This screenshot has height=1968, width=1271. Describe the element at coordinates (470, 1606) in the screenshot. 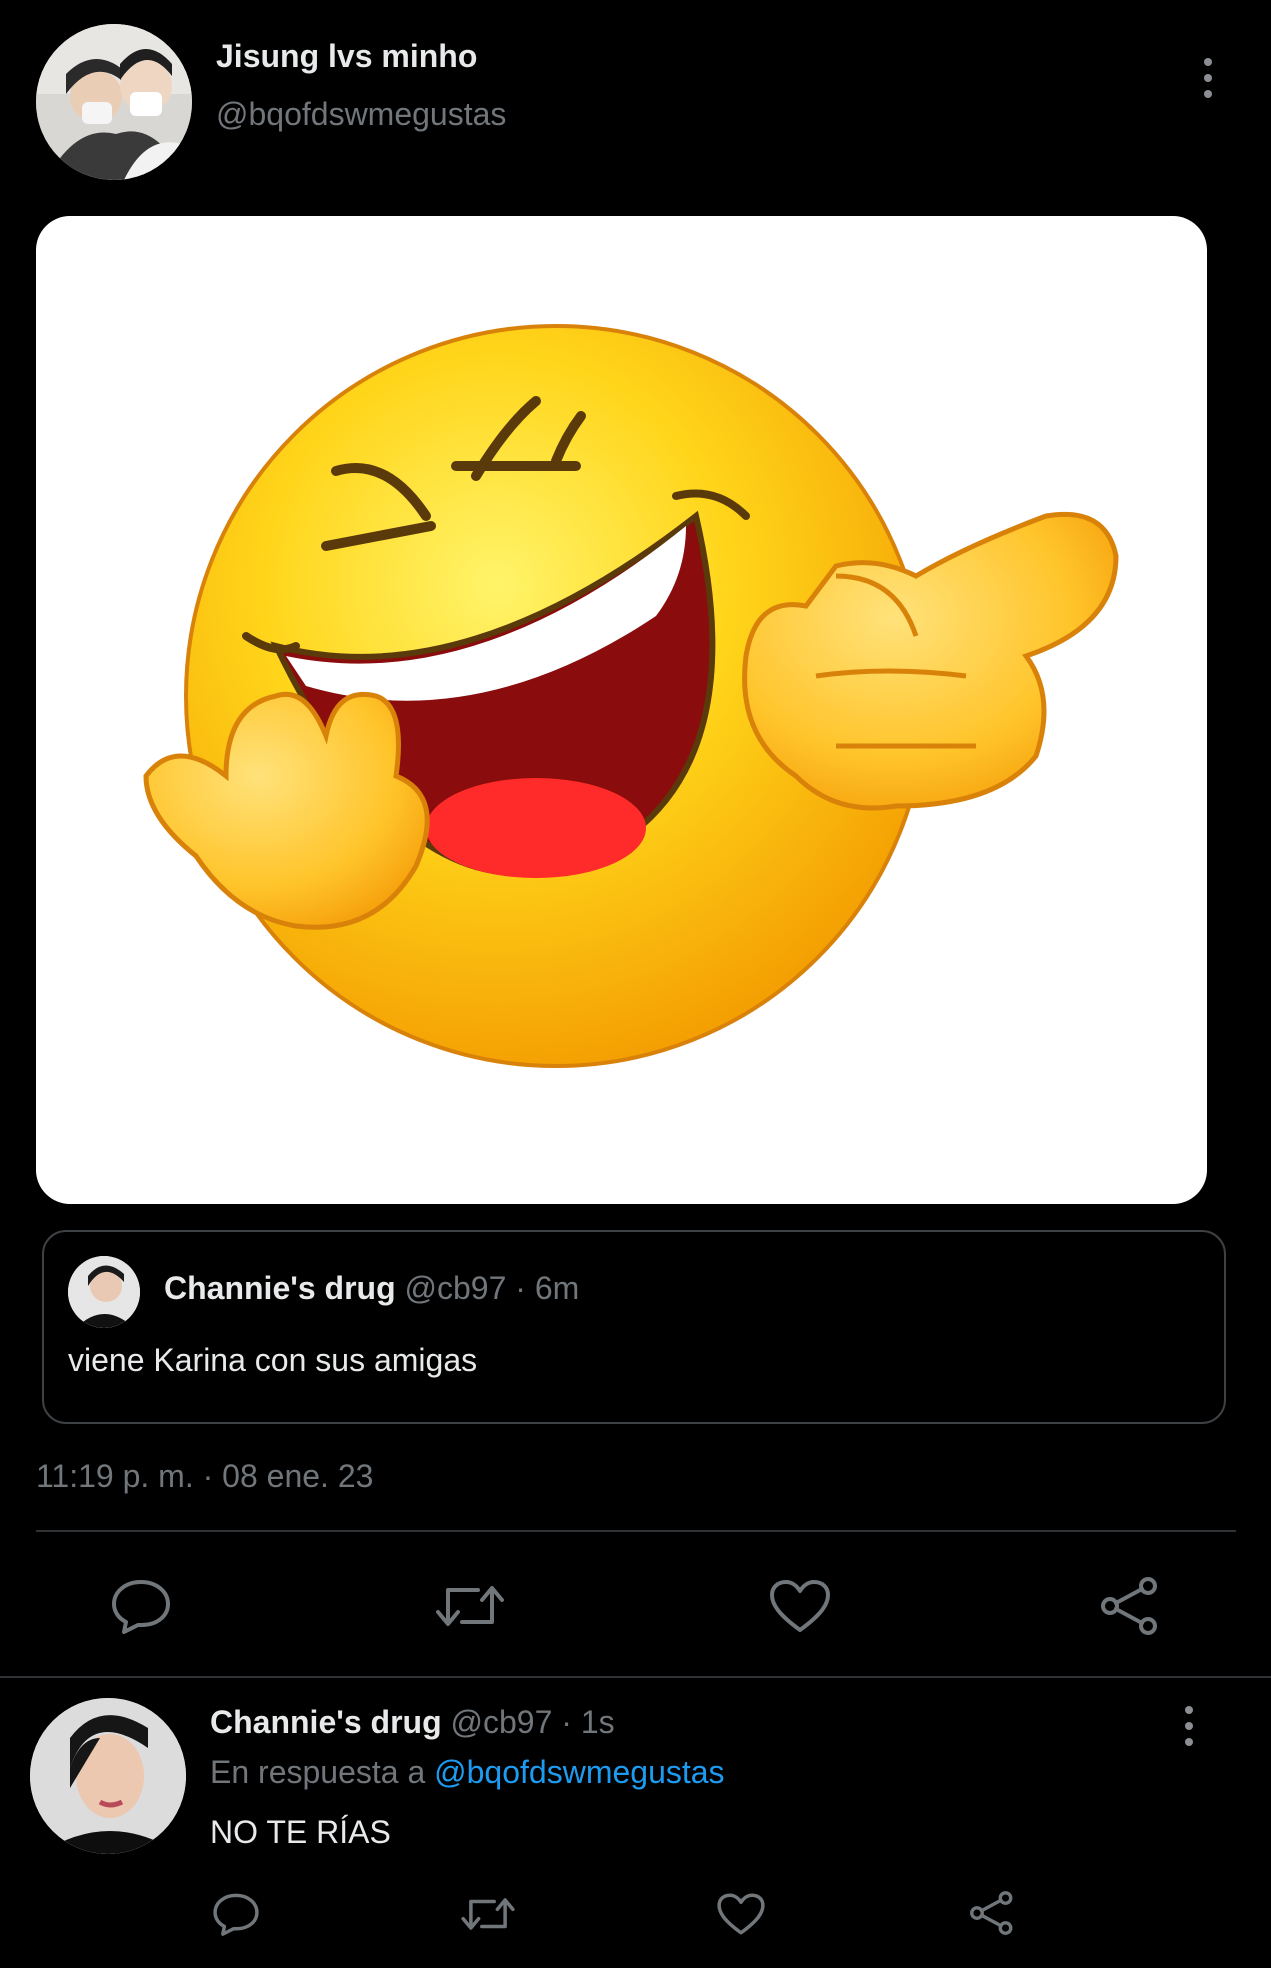

I see `retweet-icon` at that location.